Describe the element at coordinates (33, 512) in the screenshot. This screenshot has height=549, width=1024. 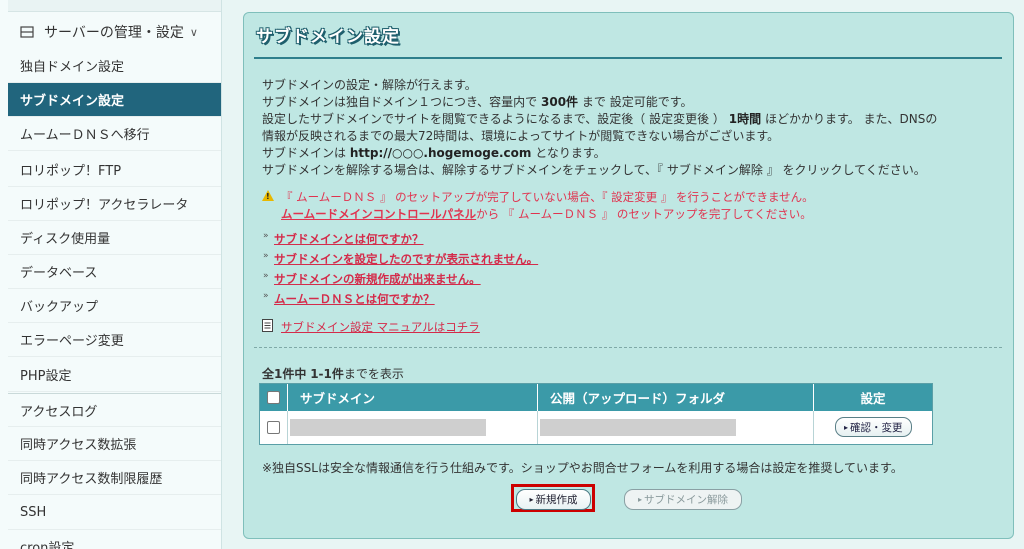
I see `sidebar-item-label: SSH` at that location.